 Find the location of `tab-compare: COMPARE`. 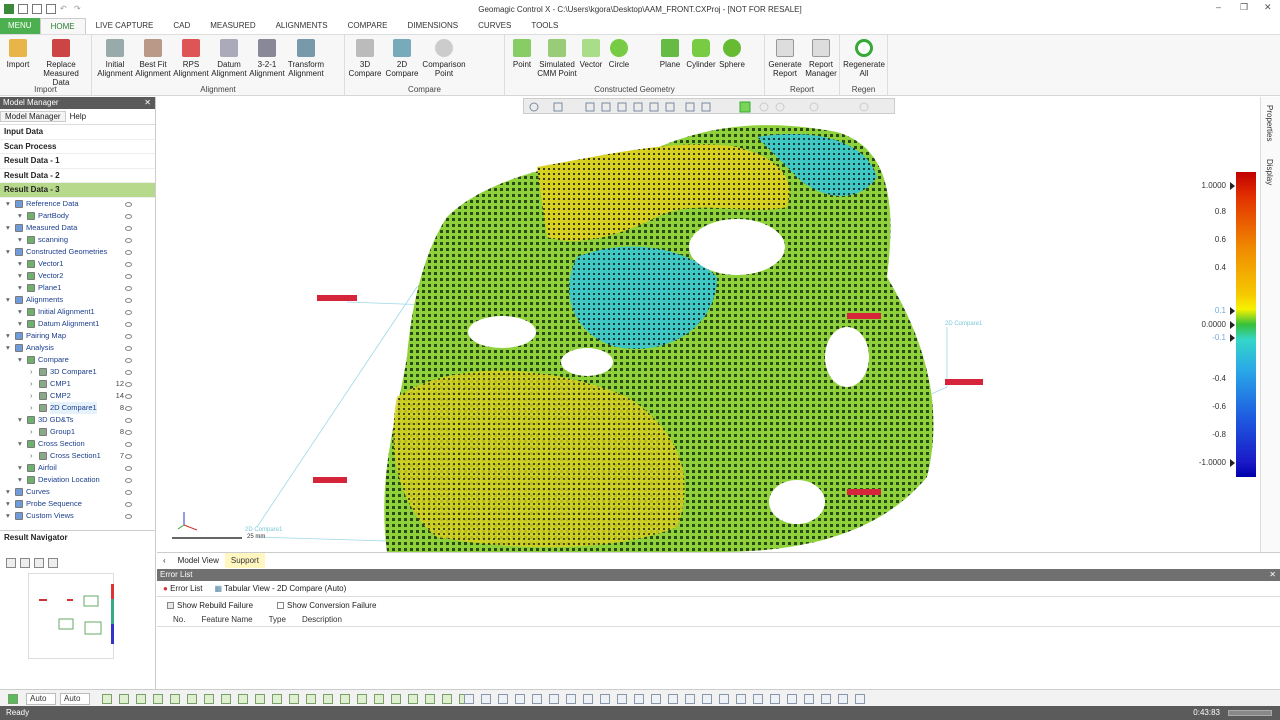

tab-compare: COMPARE is located at coordinates (368, 26).